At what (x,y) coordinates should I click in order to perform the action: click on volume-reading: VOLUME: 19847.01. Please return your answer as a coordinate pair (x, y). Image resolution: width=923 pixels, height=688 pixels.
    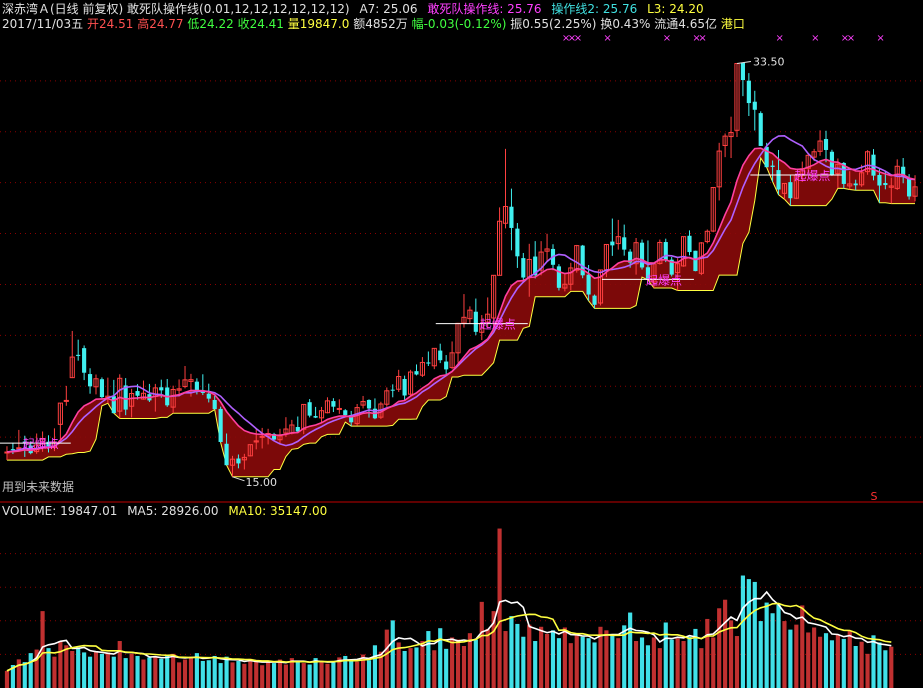
    Looking at the image, I should click on (60, 511).